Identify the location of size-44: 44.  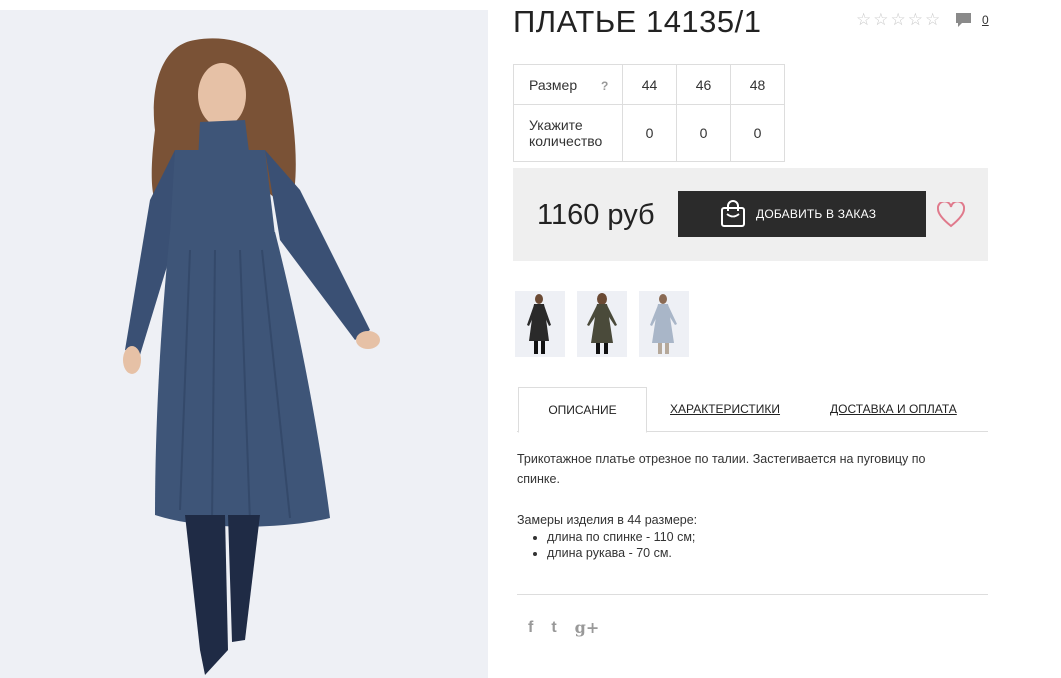
(649, 84).